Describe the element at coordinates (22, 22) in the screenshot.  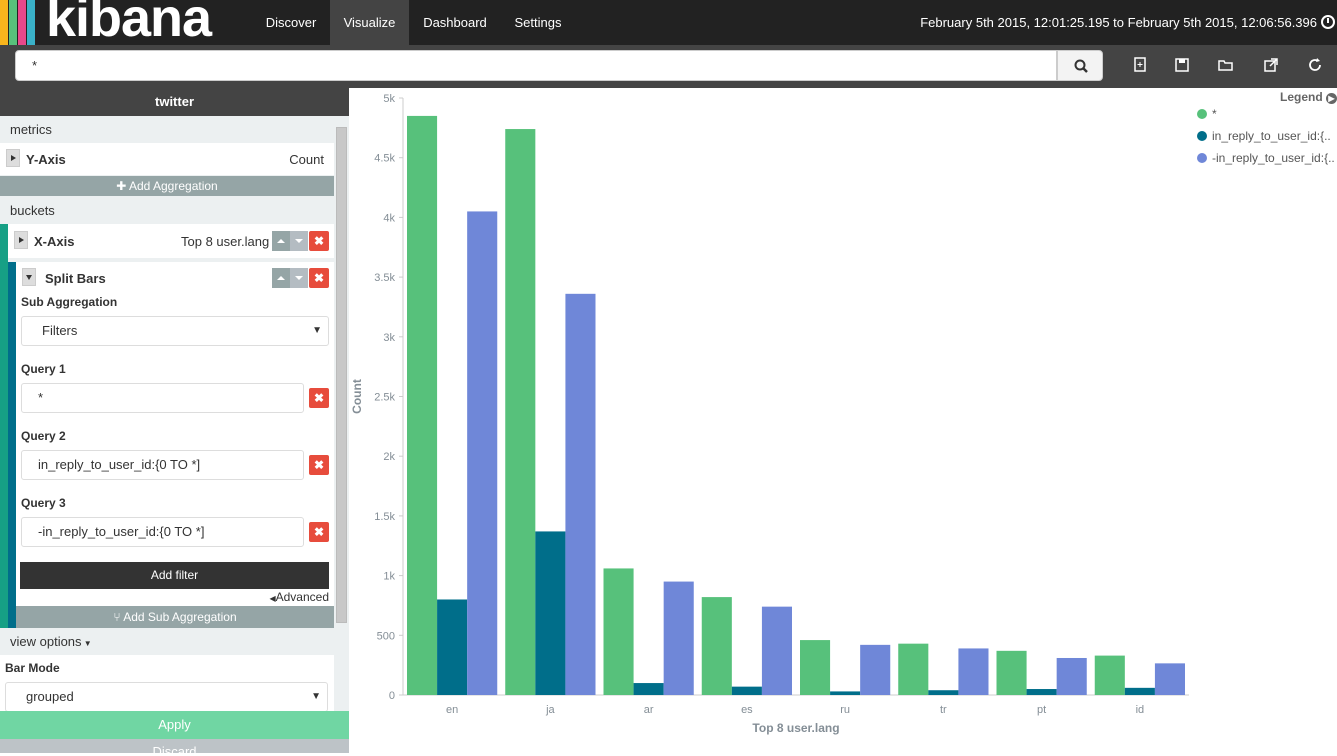
I see `kibana-logo-bars` at that location.